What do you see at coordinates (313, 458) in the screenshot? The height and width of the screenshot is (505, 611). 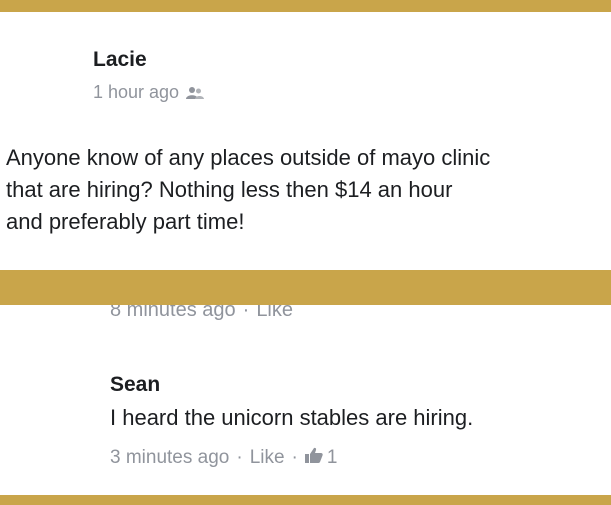 I see `thumbs-up-icon` at bounding box center [313, 458].